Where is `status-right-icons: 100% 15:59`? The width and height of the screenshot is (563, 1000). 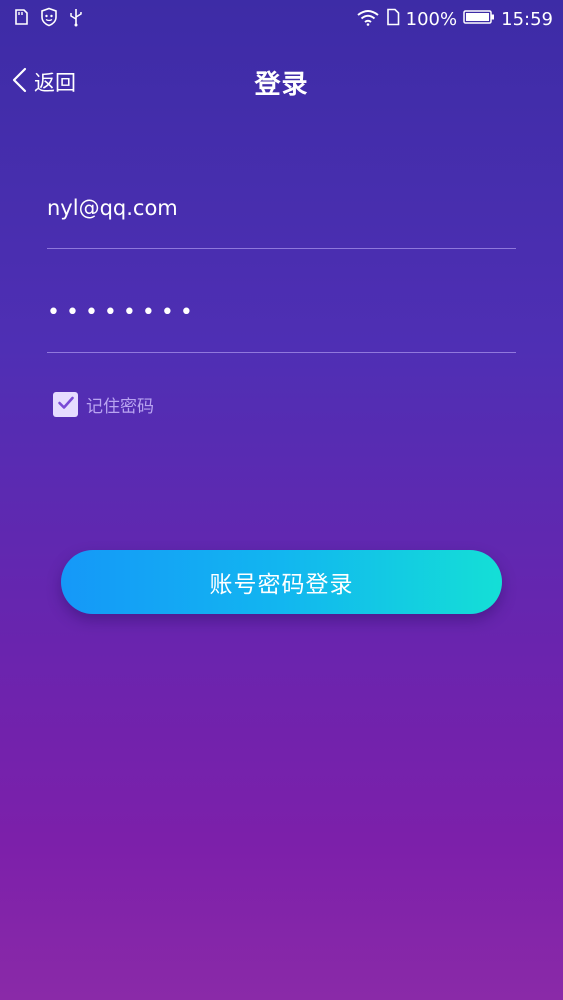
status-right-icons: 100% 15:59 is located at coordinates (454, 19).